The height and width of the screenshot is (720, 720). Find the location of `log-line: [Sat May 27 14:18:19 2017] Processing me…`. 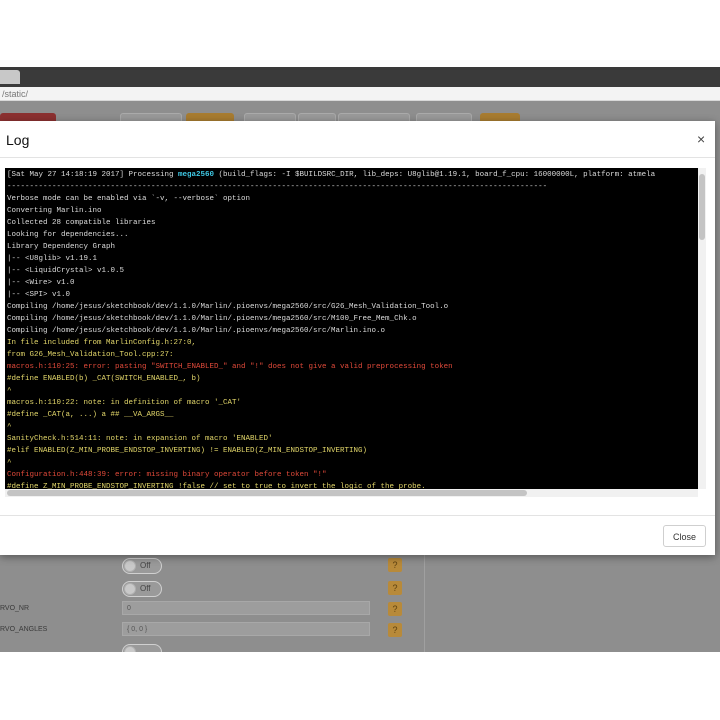

log-line: [Sat May 27 14:18:19 2017] Processing me… is located at coordinates (331, 175).